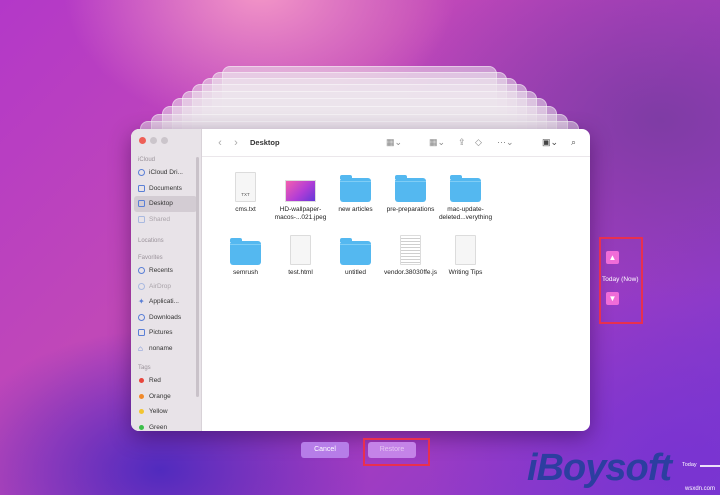 Image resolution: width=720 pixels, height=495 pixels. What do you see at coordinates (689, 465) in the screenshot?
I see `timeline-label: Today` at bounding box center [689, 465].